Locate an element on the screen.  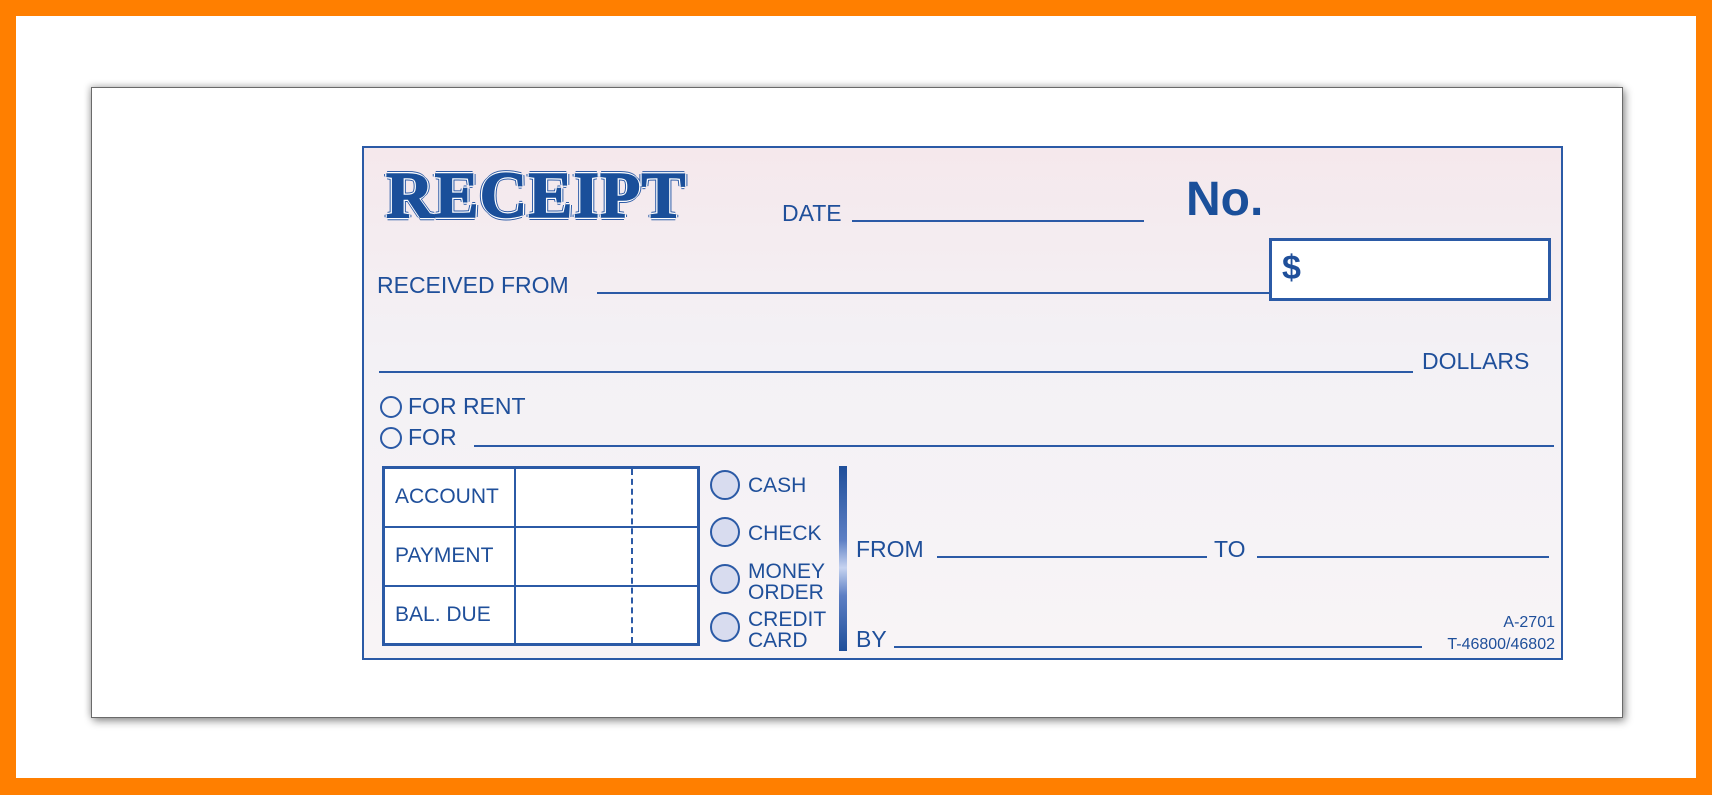
cash-radio is located at coordinates (725, 485).